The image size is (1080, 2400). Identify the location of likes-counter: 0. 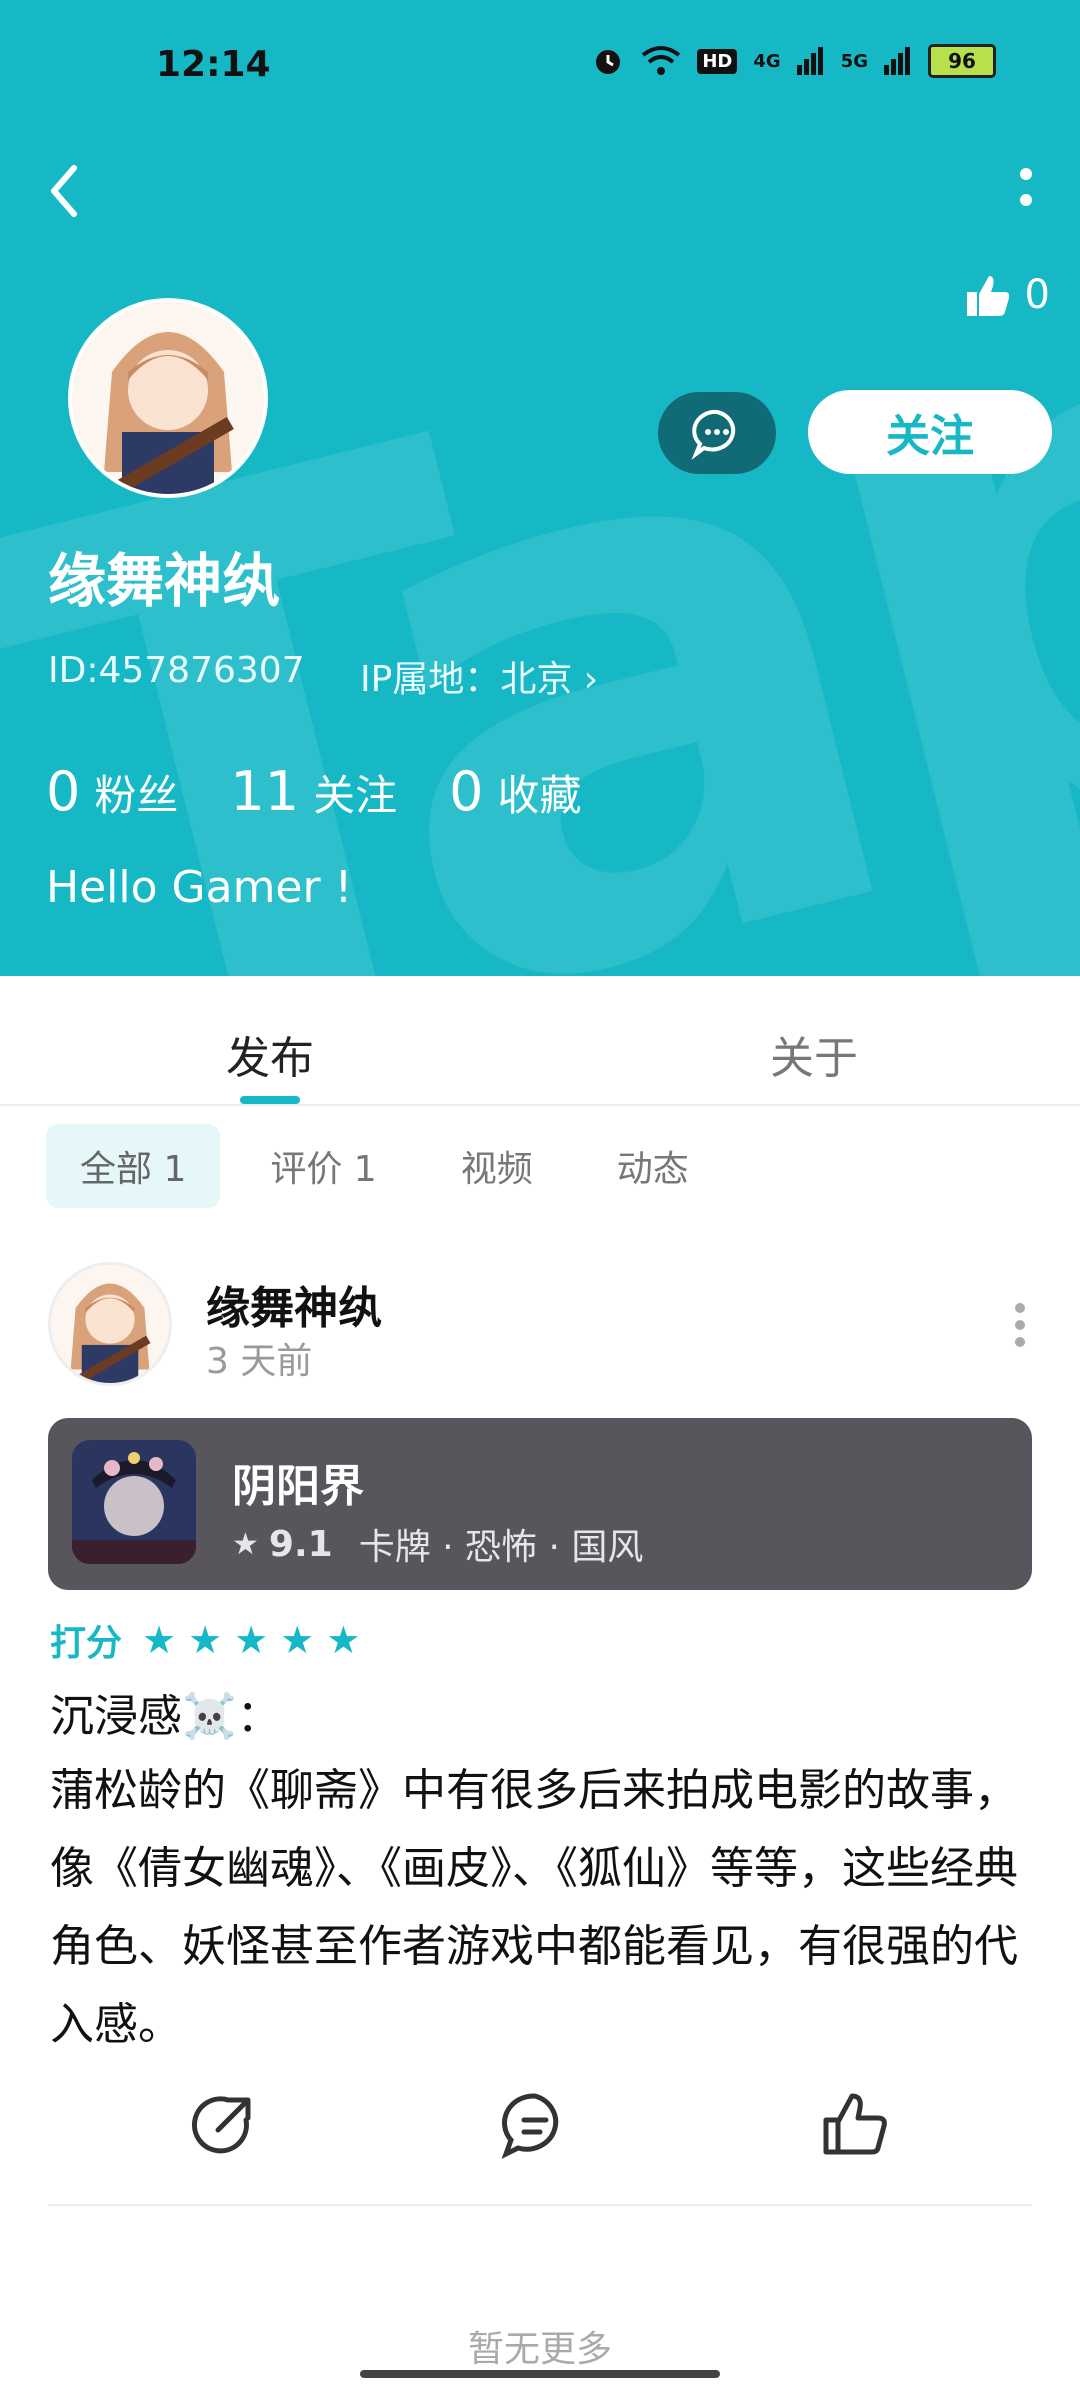
(1007, 295).